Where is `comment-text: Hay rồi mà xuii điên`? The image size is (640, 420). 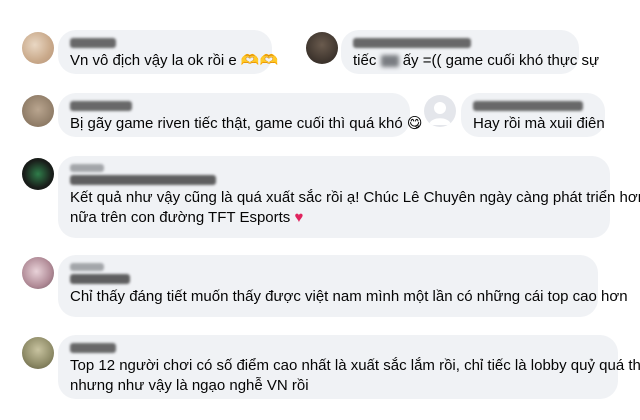
comment-text: Hay rồi mà xuii điên is located at coordinates (539, 123).